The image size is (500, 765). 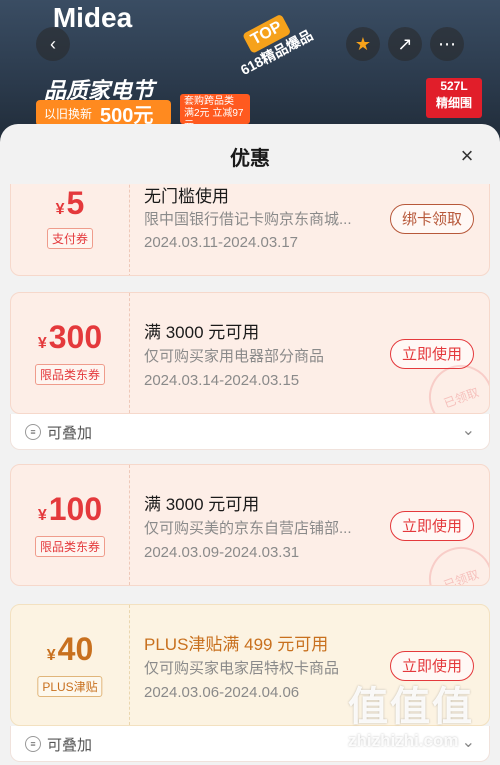 I want to click on favorite-button: ★, so click(x=363, y=44).